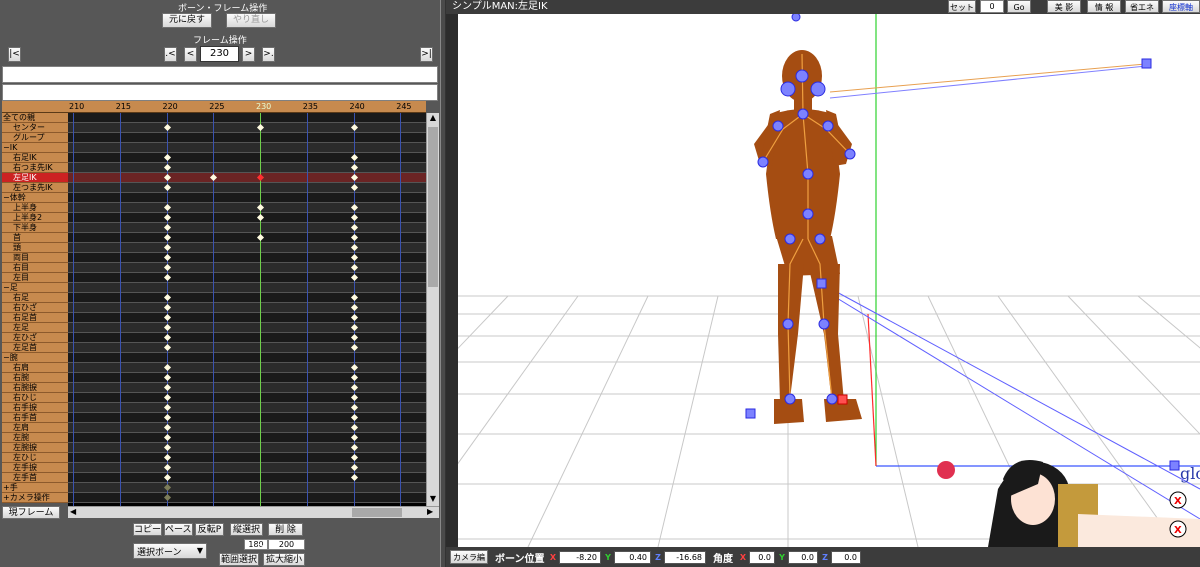 The image size is (1200, 567). Describe the element at coordinates (803, 557) in the screenshot. I see `ang-y-input: 0.0` at that location.